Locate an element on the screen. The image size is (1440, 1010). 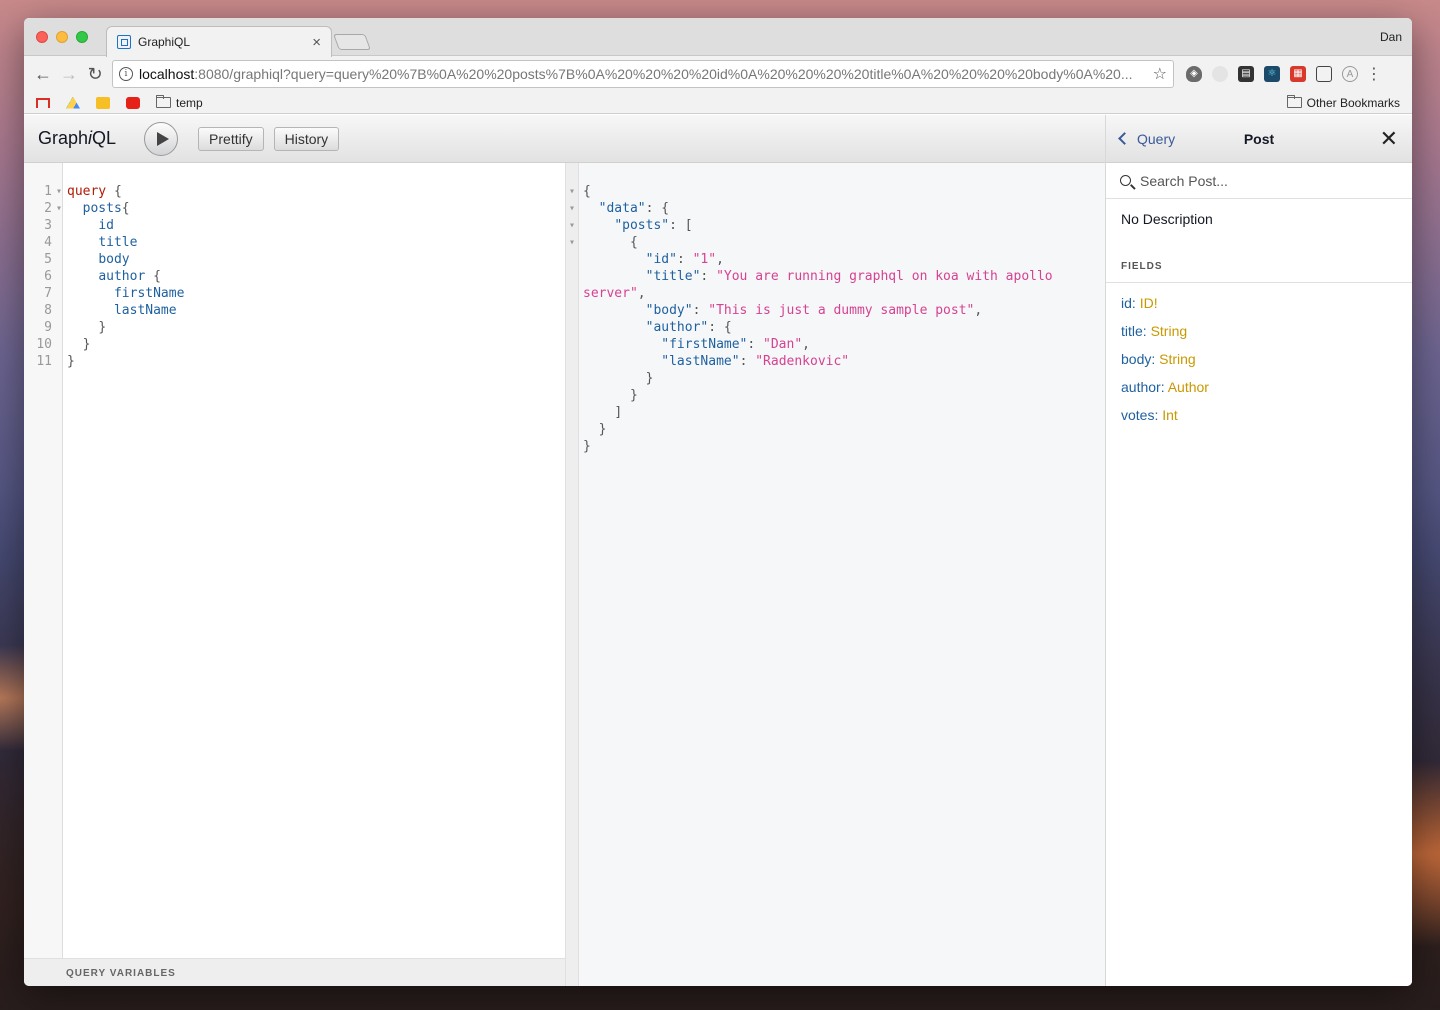
field-body: body: String is located at coordinates (1158, 359).